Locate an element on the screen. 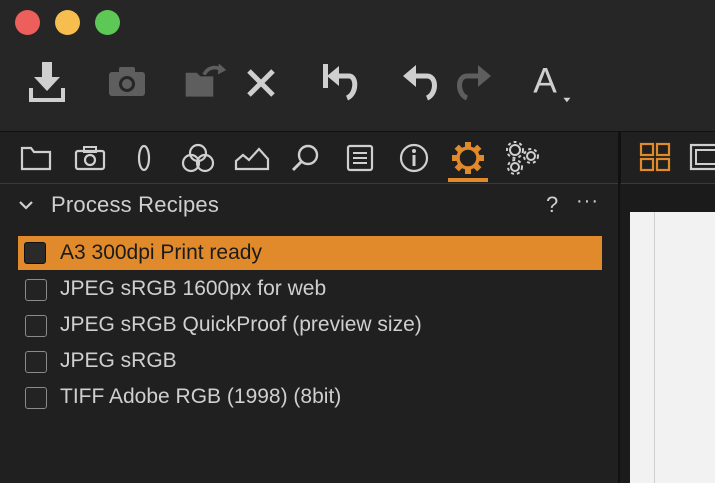  tool-tab-bar is located at coordinates (309, 158).